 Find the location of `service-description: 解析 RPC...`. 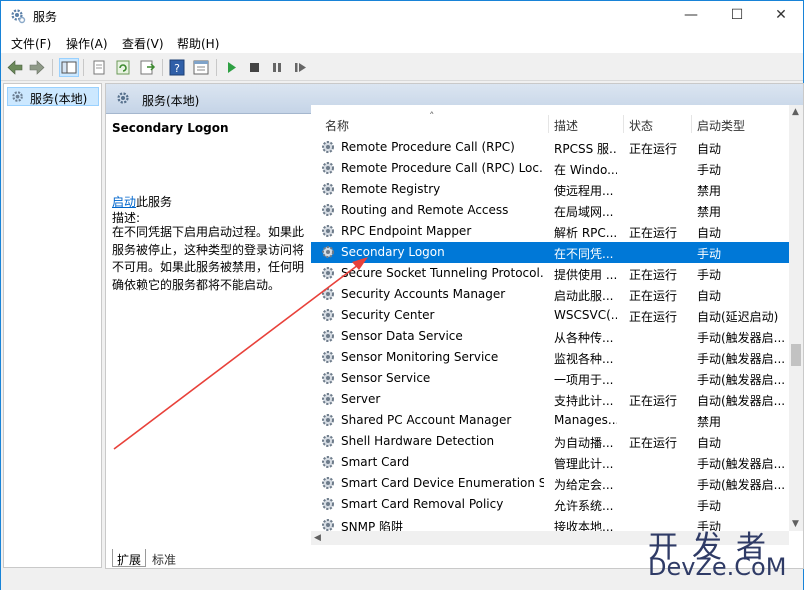

service-description: 解析 RPC... is located at coordinates (585, 233).